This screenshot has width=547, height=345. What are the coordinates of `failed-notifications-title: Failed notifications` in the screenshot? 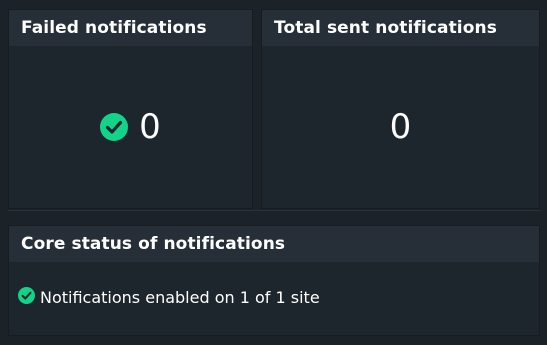 It's located at (130, 28).